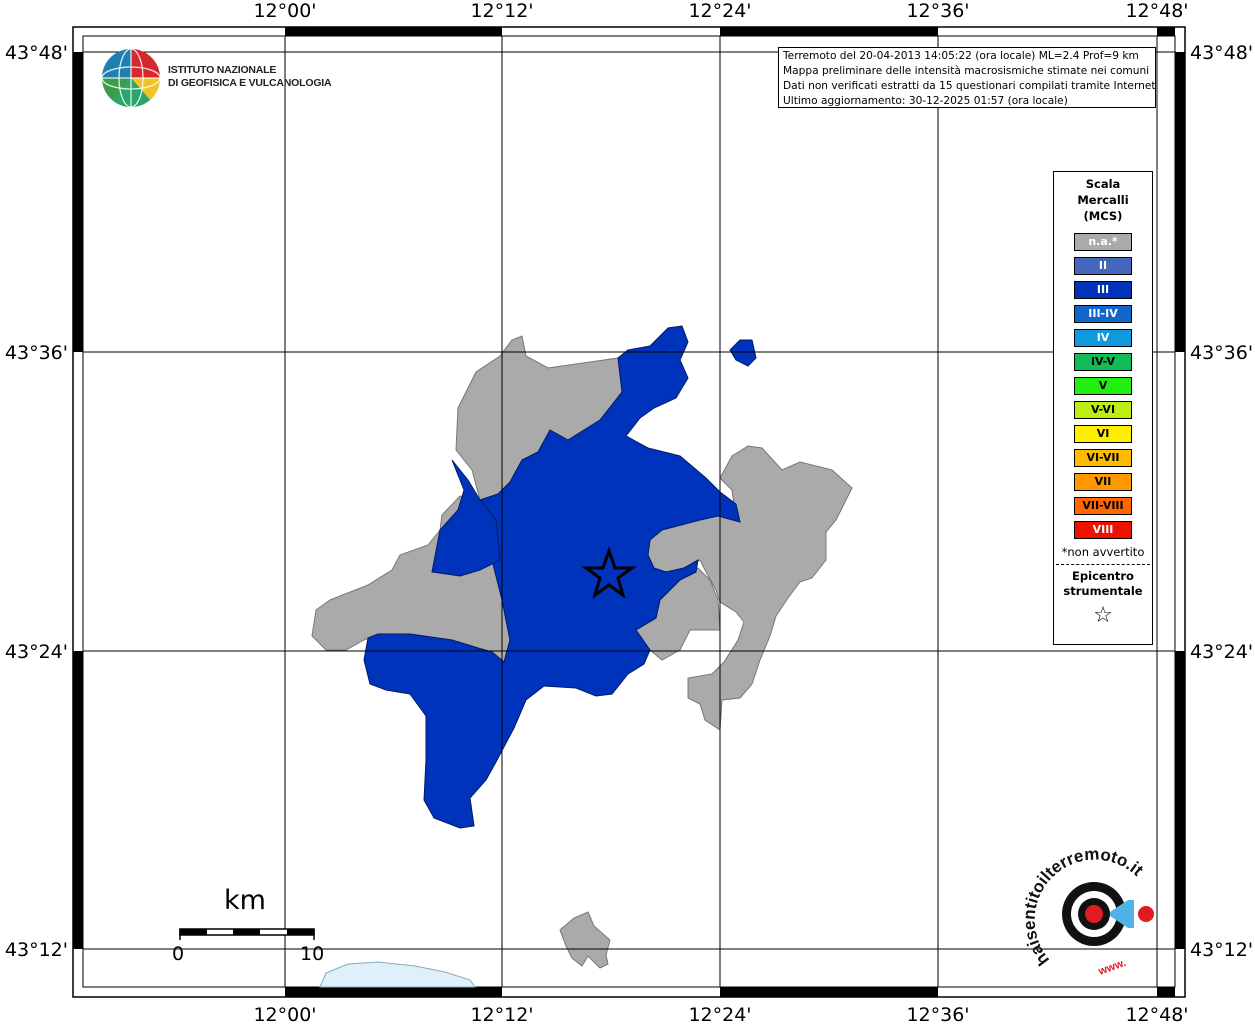 The height and width of the screenshot is (1024, 1255). I want to click on legend-swatch: VI, so click(1103, 434).